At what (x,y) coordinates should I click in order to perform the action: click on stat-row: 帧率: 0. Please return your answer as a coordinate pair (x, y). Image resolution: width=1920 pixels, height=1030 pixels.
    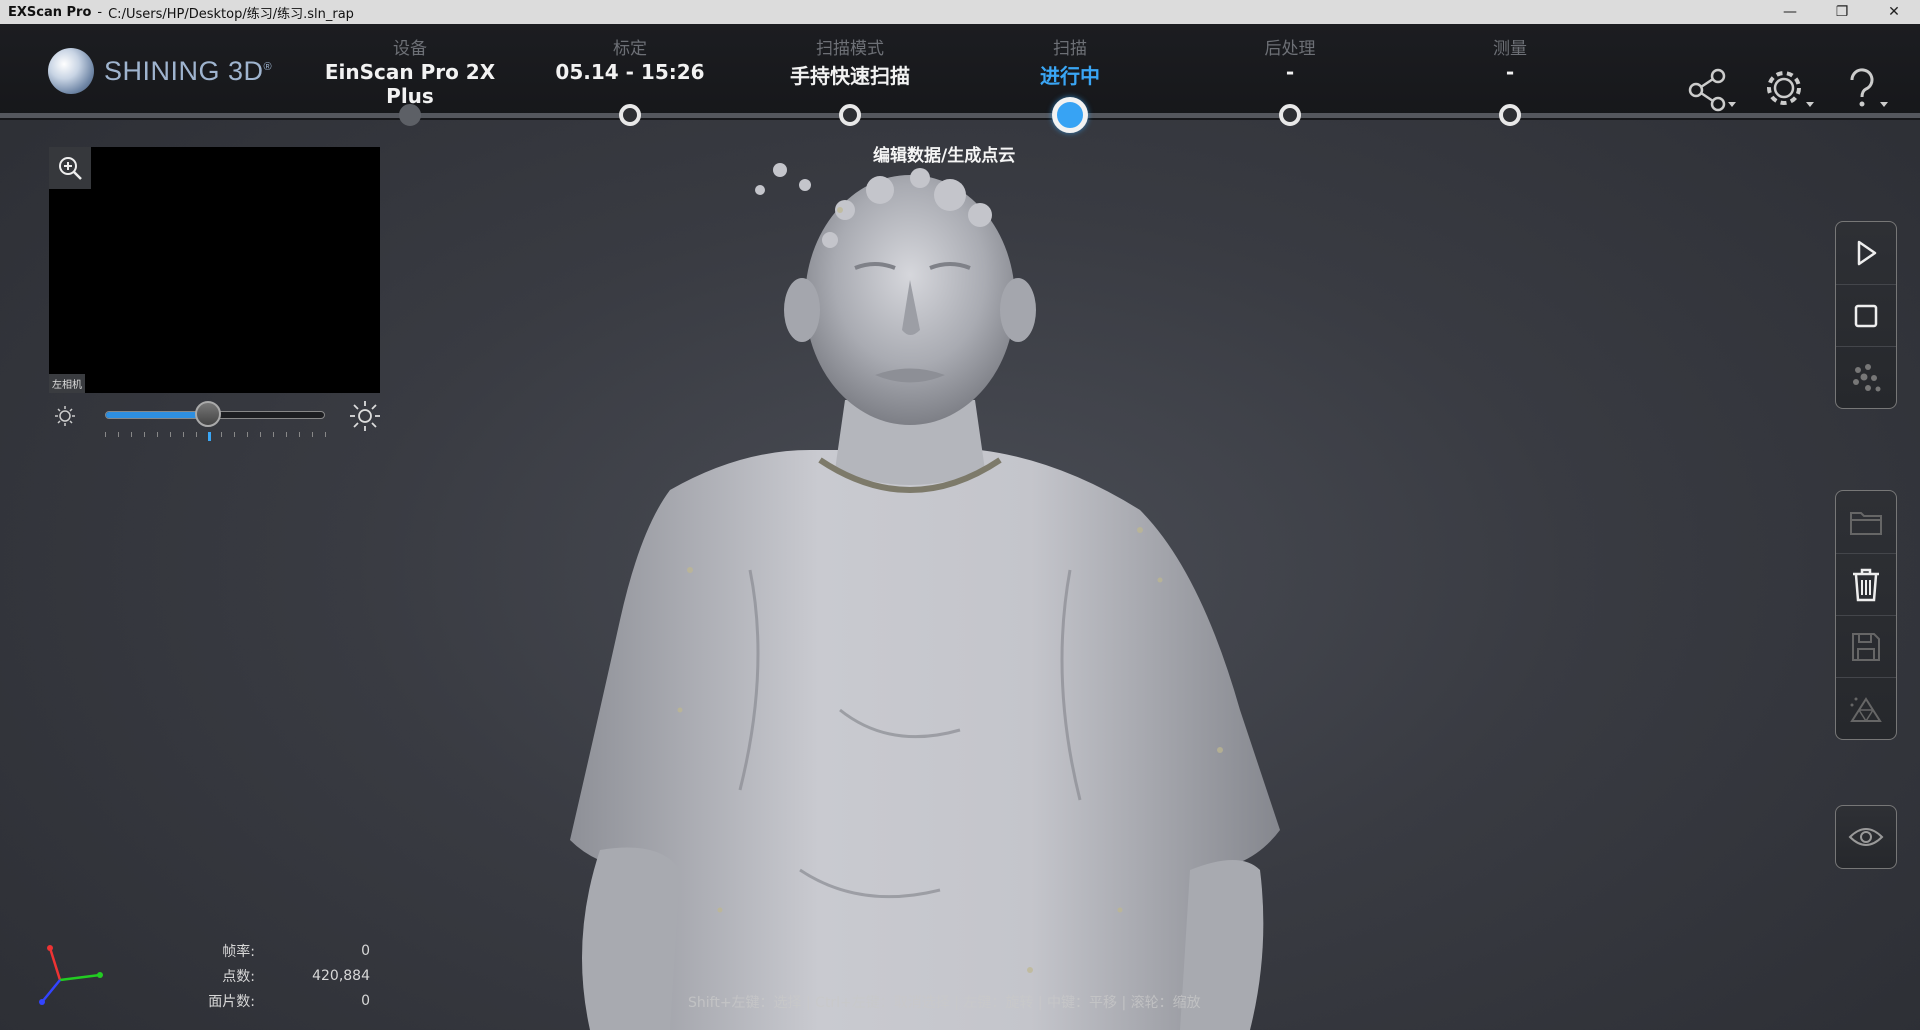
    Looking at the image, I should click on (275, 950).